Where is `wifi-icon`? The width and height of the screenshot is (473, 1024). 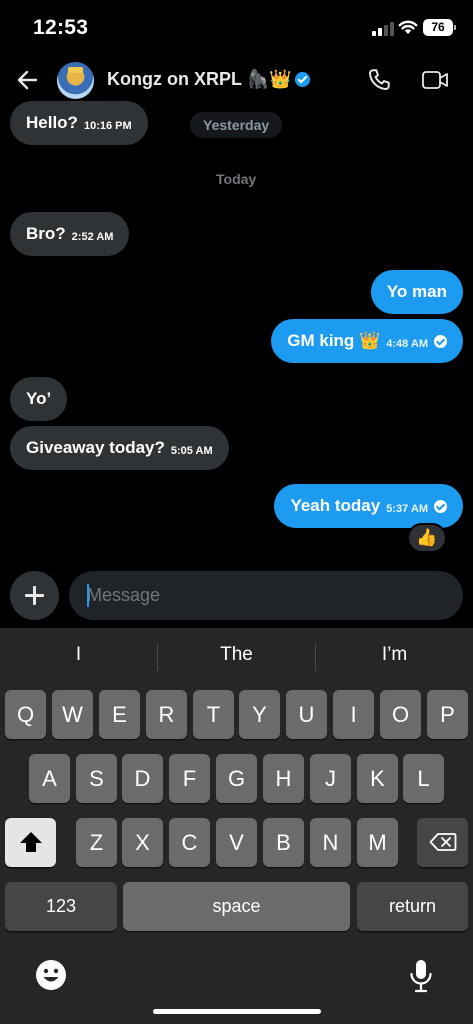
wifi-icon is located at coordinates (408, 27).